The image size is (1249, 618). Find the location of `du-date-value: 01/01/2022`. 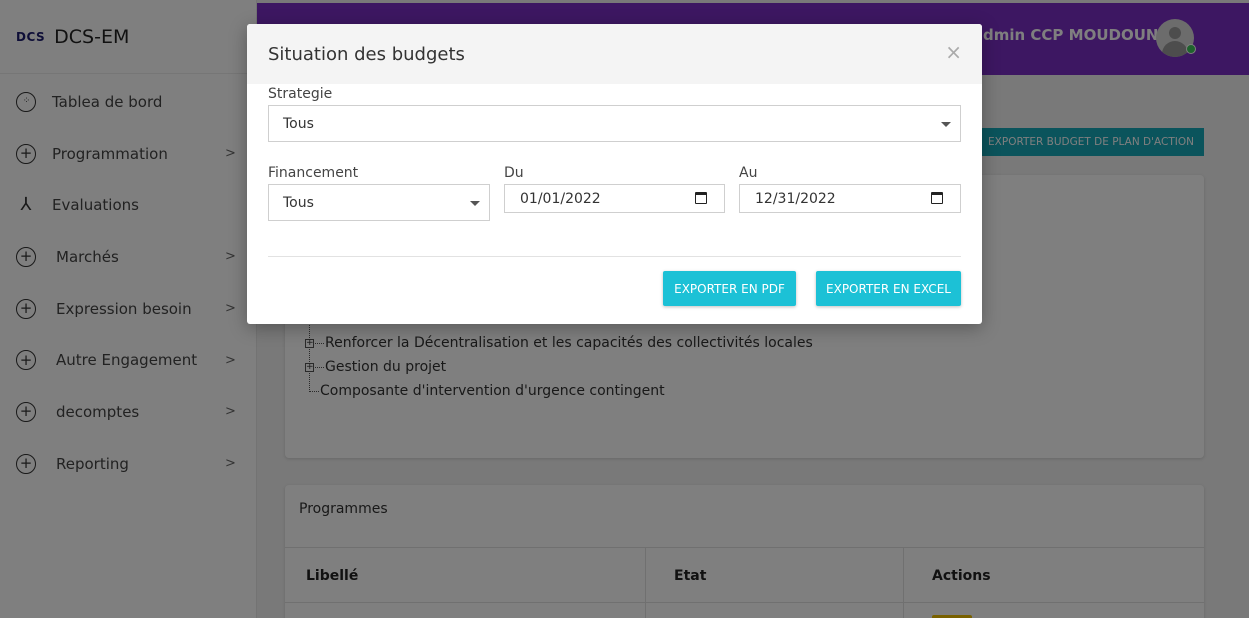

du-date-value: 01/01/2022 is located at coordinates (560, 198).